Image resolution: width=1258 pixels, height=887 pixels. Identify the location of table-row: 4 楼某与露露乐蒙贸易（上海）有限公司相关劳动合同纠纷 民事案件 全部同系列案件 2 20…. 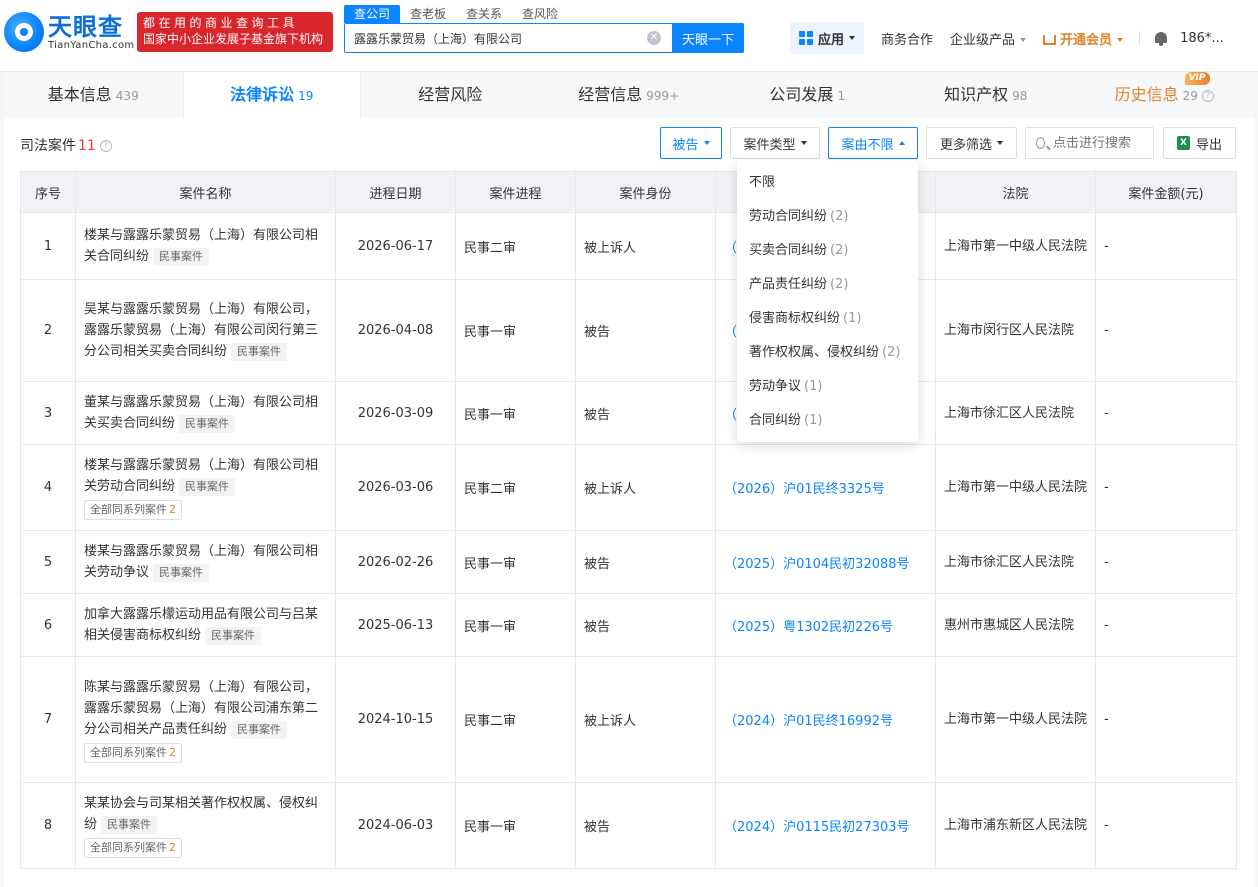
(628, 487).